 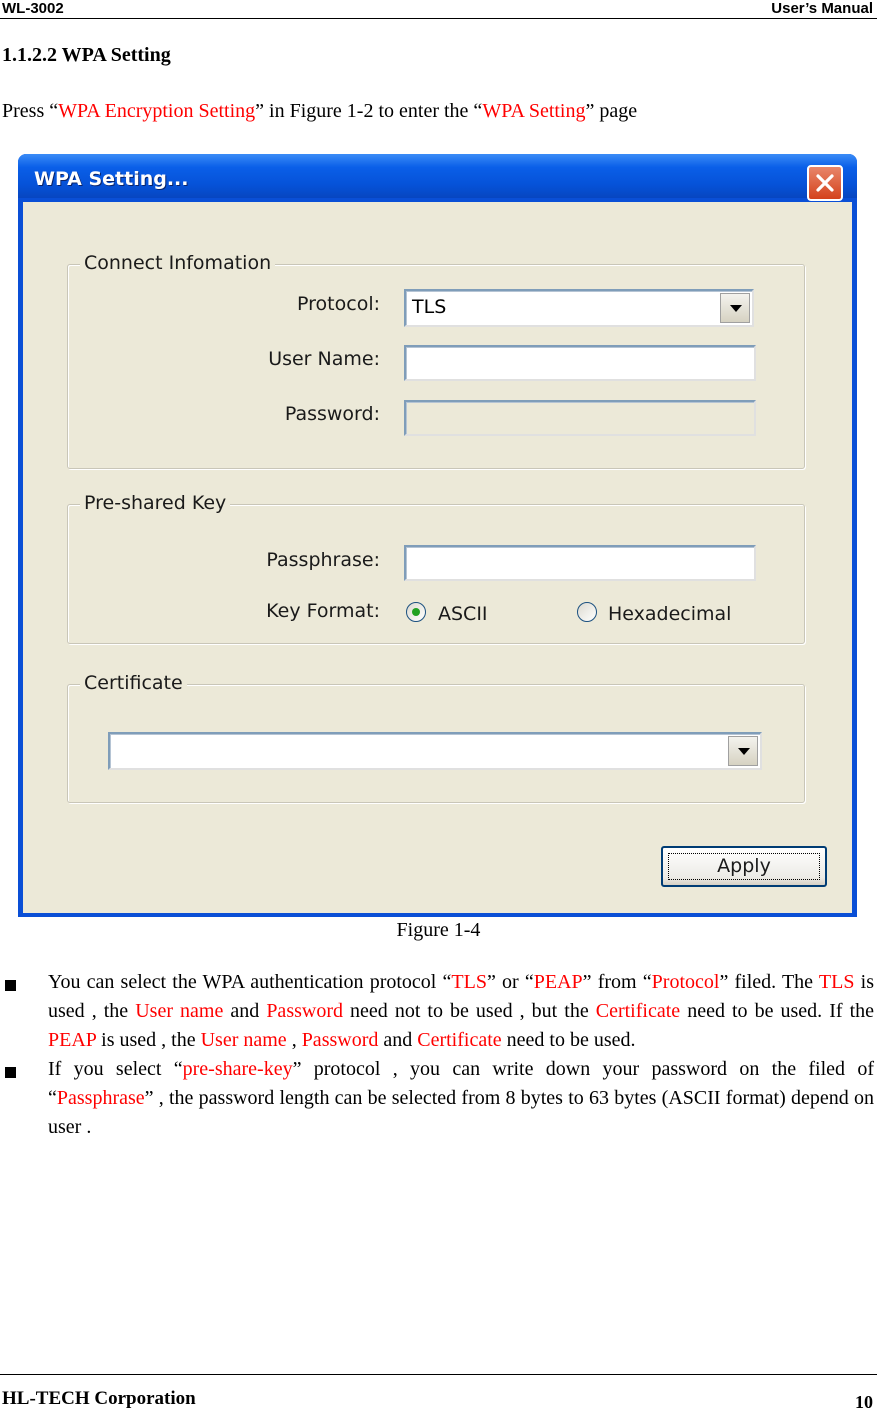 I want to click on close-icon, so click(x=825, y=183).